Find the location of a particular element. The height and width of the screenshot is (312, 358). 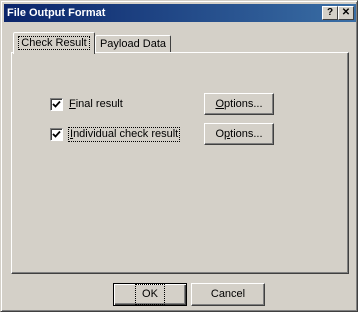

ok-button-label: OK is located at coordinates (150, 294).